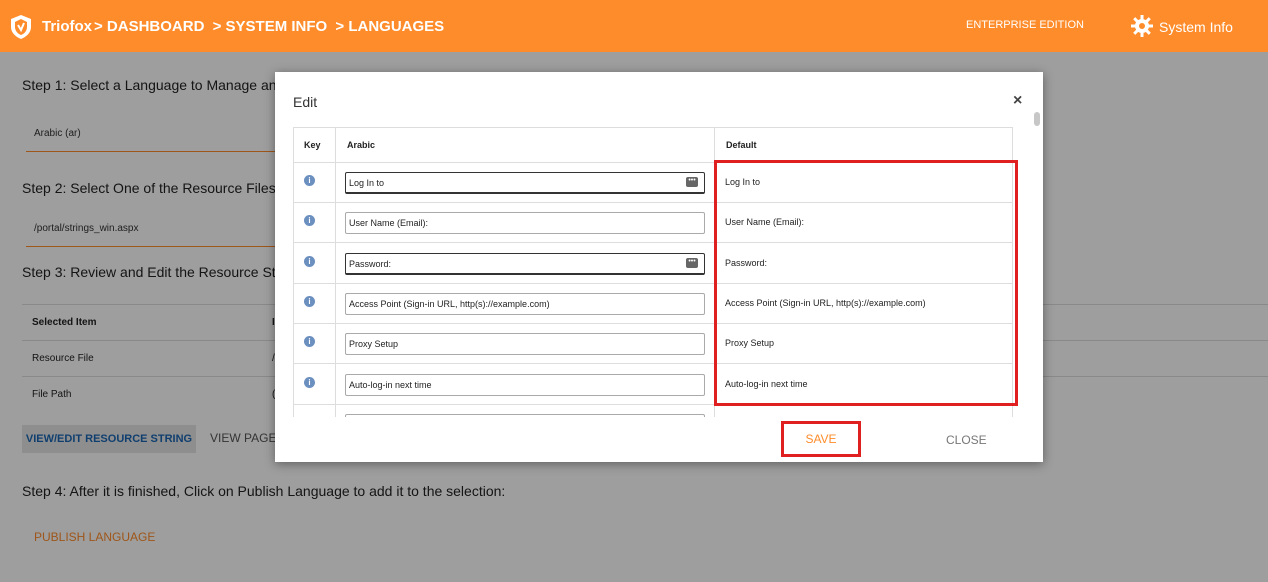 This screenshot has height=582, width=1268. I want to click on input-value: Proxy Setup, so click(374, 344).